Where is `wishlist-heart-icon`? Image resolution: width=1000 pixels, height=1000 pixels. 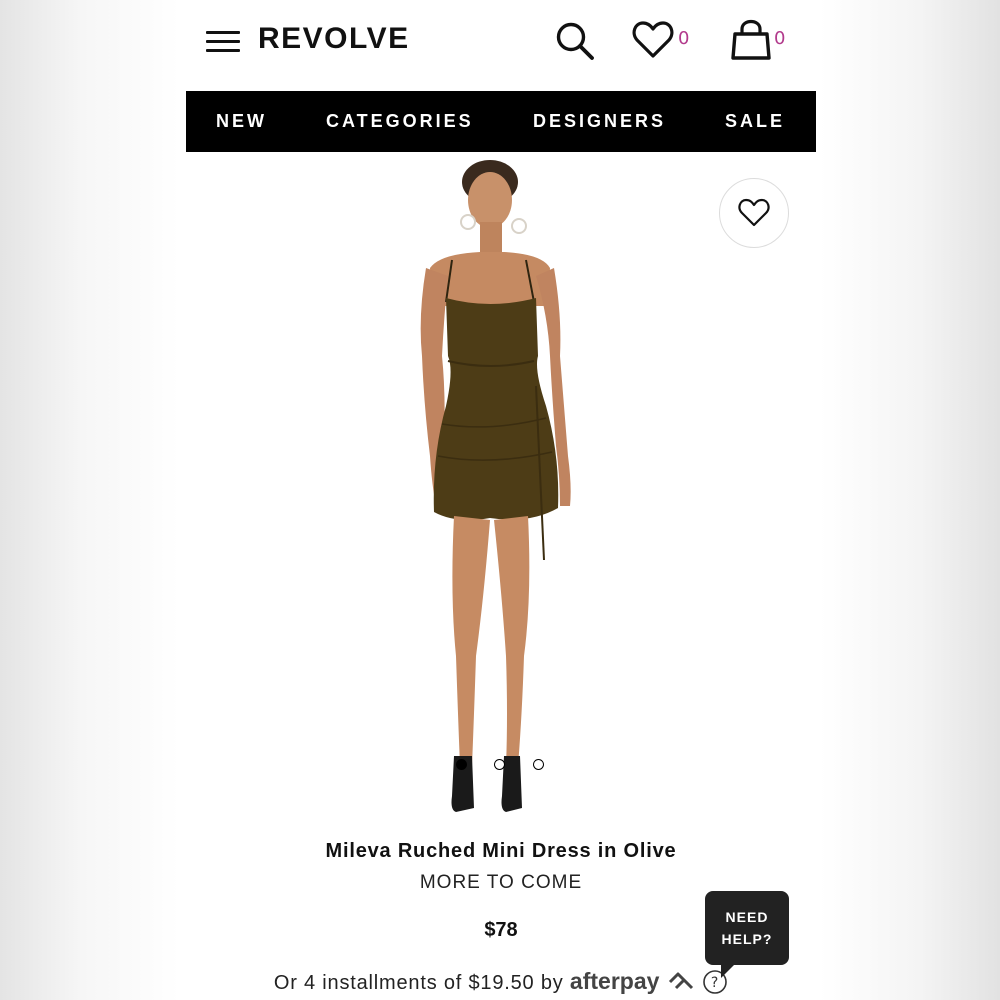 wishlist-heart-icon is located at coordinates (653, 42).